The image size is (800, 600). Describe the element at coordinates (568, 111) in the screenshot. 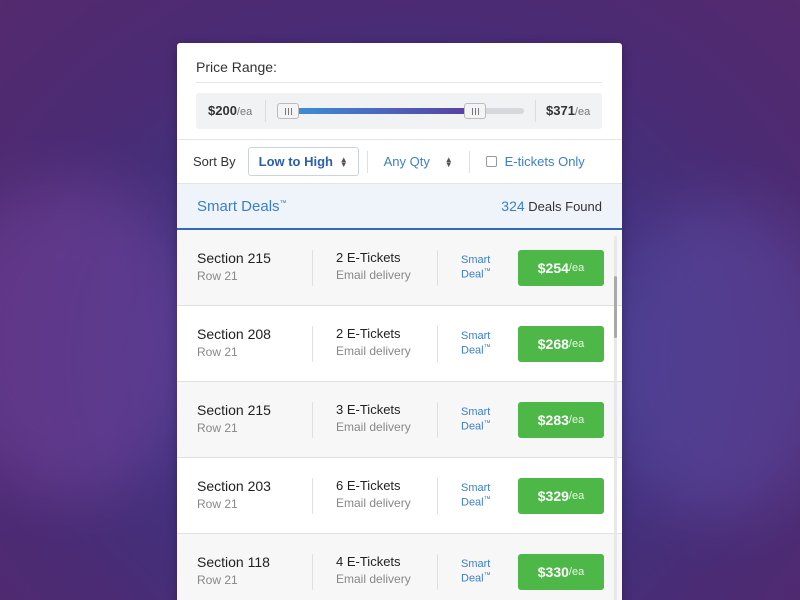

I see `price-max-value: $371/ea` at that location.